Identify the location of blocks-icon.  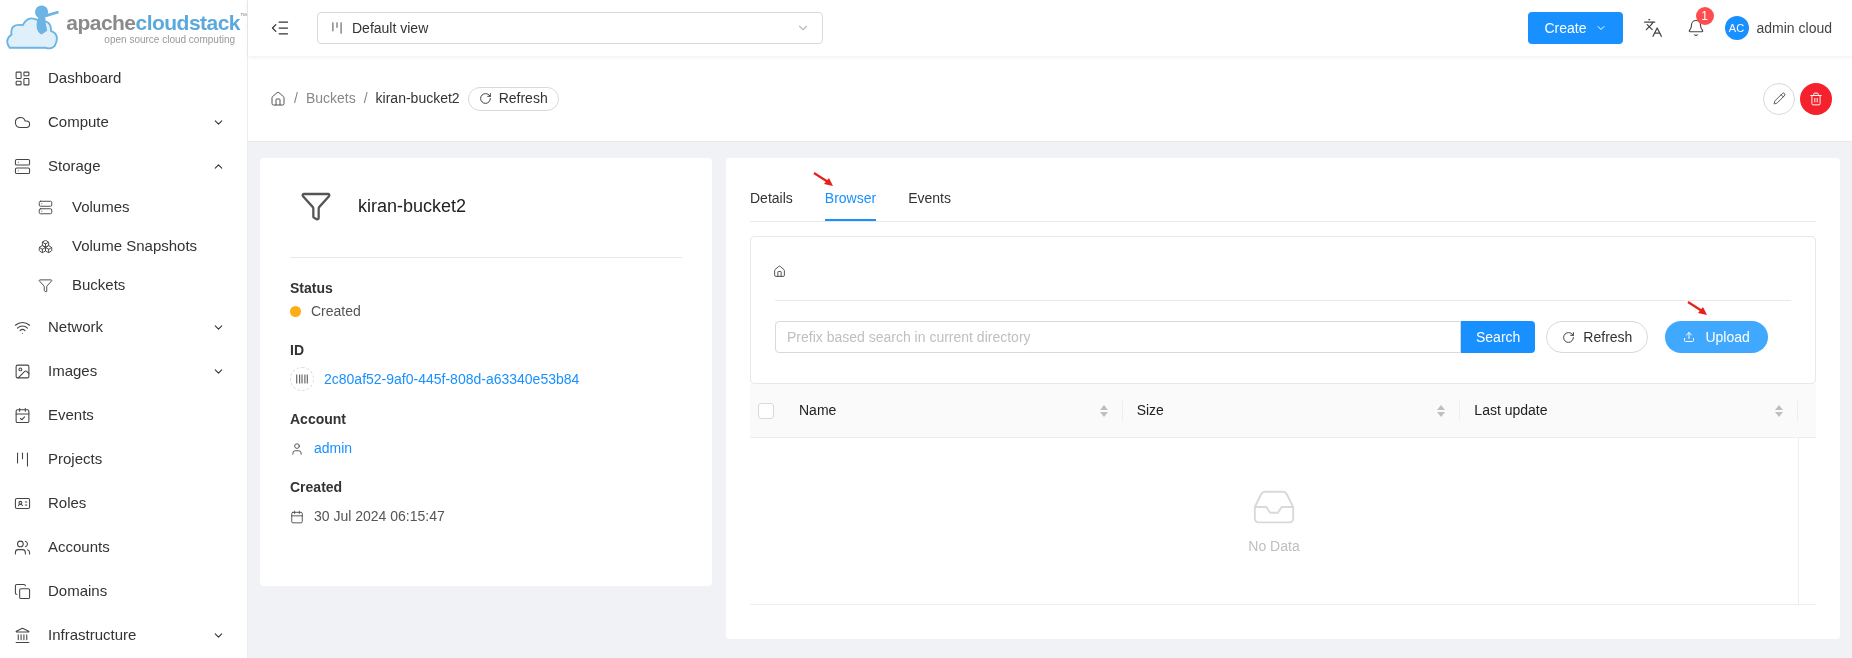
(45, 246).